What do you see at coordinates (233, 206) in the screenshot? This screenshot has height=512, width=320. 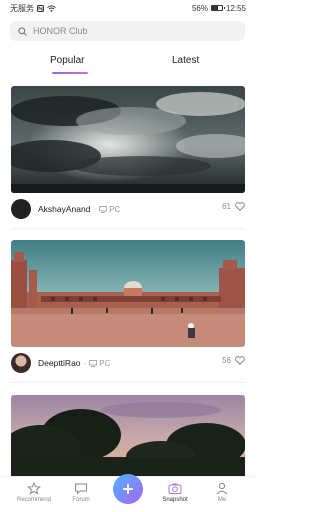 I see `like-button: 61` at bounding box center [233, 206].